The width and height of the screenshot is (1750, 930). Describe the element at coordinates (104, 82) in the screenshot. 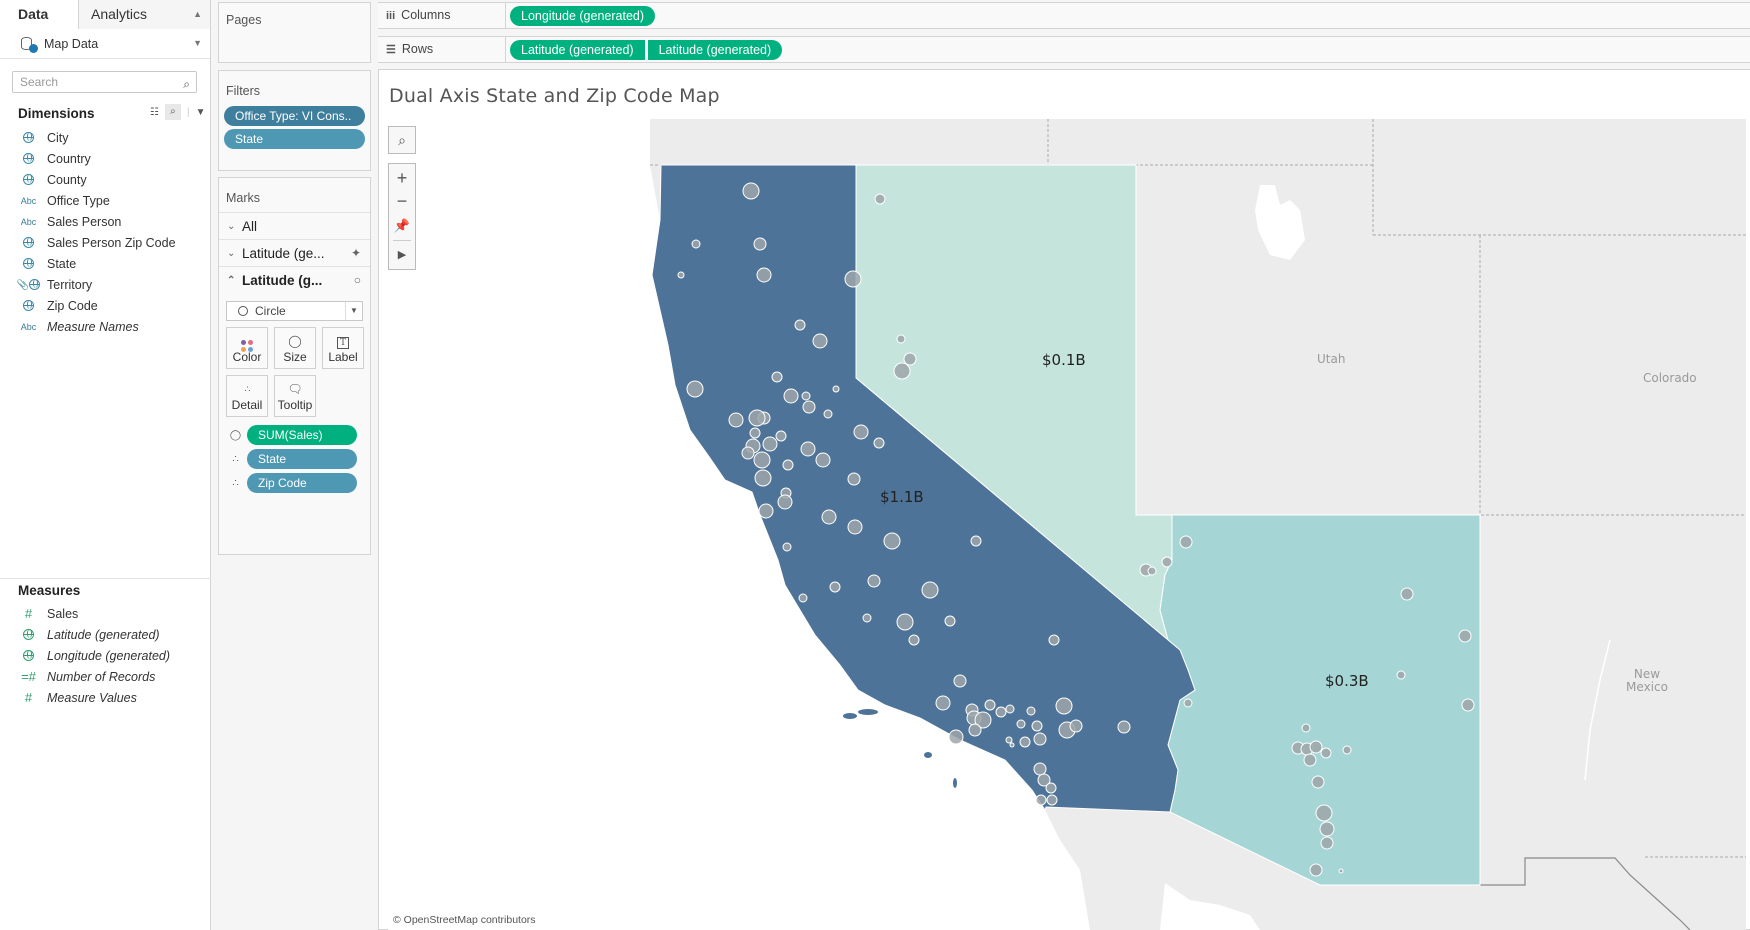

I see `field-search-input: Search ⌕` at that location.